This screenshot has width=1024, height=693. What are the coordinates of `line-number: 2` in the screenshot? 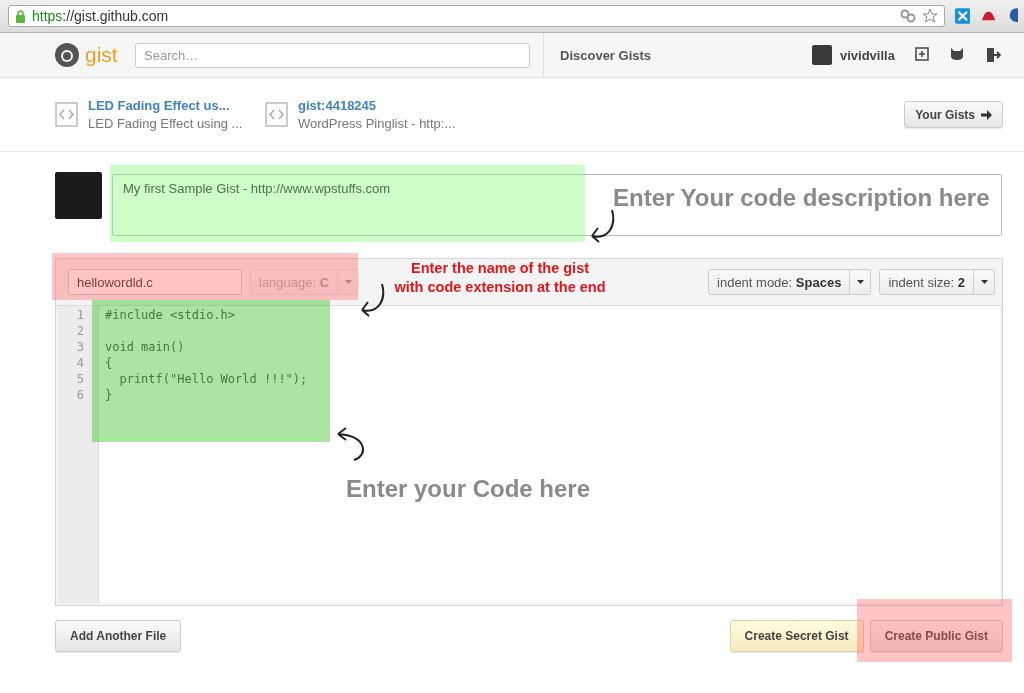 It's located at (80, 332).